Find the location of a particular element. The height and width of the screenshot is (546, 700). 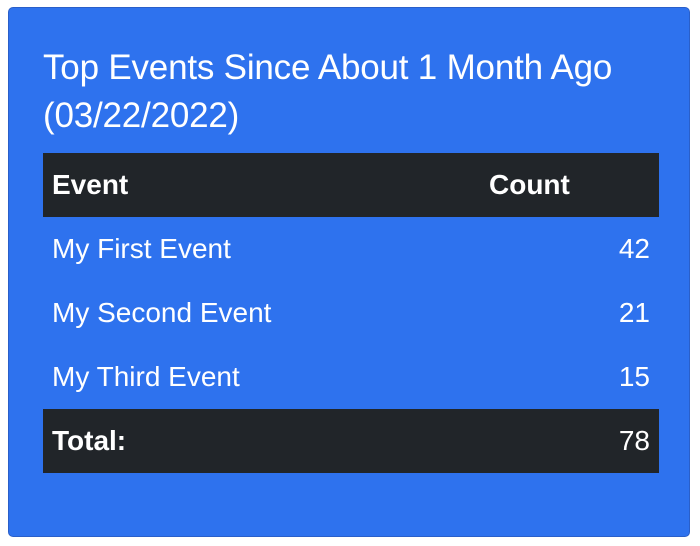

event-name-cell: My Third Event is located at coordinates (146, 376).